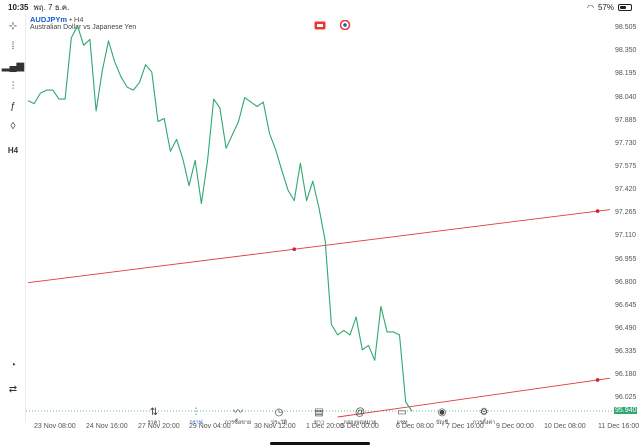 The height and width of the screenshot is (447, 640). I want to click on crosshair-icon: ⊹, so click(13, 26).